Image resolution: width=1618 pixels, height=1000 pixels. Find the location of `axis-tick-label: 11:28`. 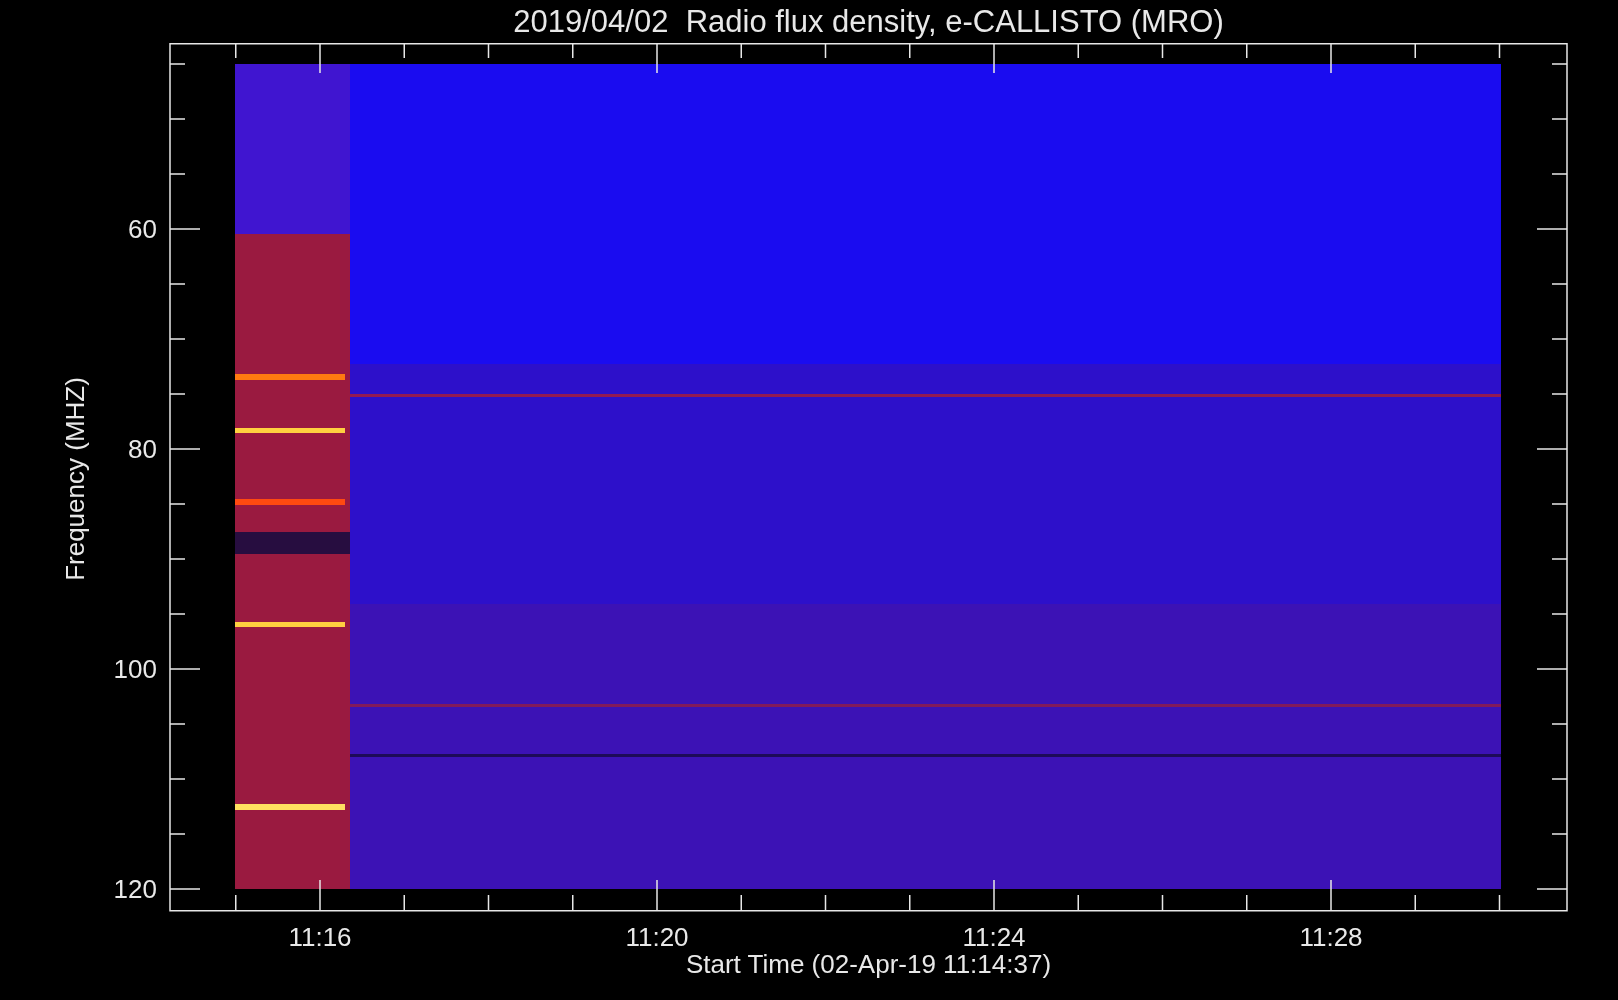

axis-tick-label: 11:28 is located at coordinates (1331, 937).